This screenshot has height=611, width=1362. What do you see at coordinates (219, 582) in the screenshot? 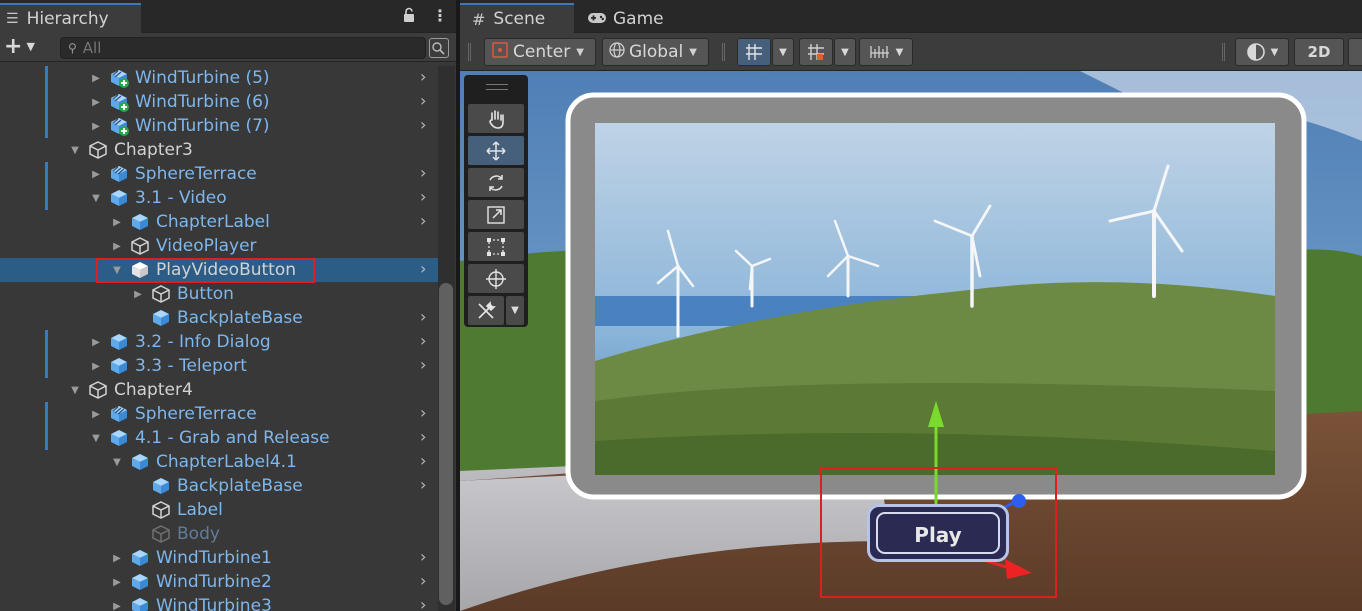
I see `hierarchy-row: ▶ WindTurbine2 ›` at bounding box center [219, 582].